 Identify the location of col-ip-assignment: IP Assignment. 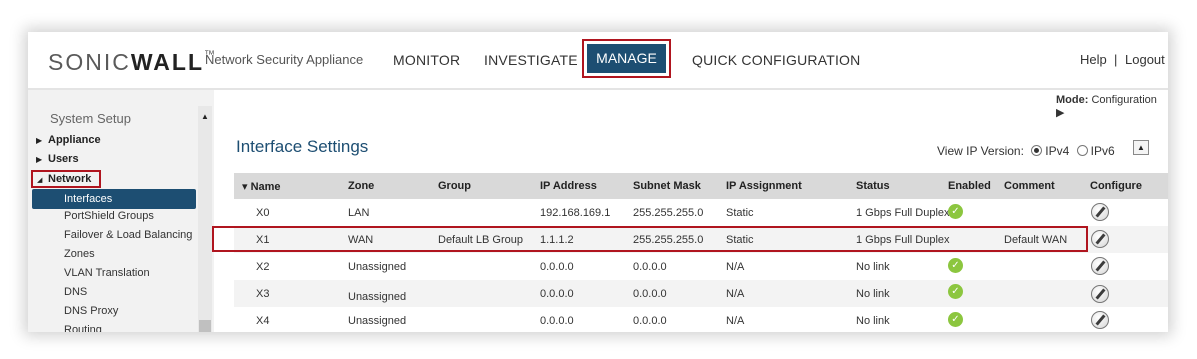
(764, 186).